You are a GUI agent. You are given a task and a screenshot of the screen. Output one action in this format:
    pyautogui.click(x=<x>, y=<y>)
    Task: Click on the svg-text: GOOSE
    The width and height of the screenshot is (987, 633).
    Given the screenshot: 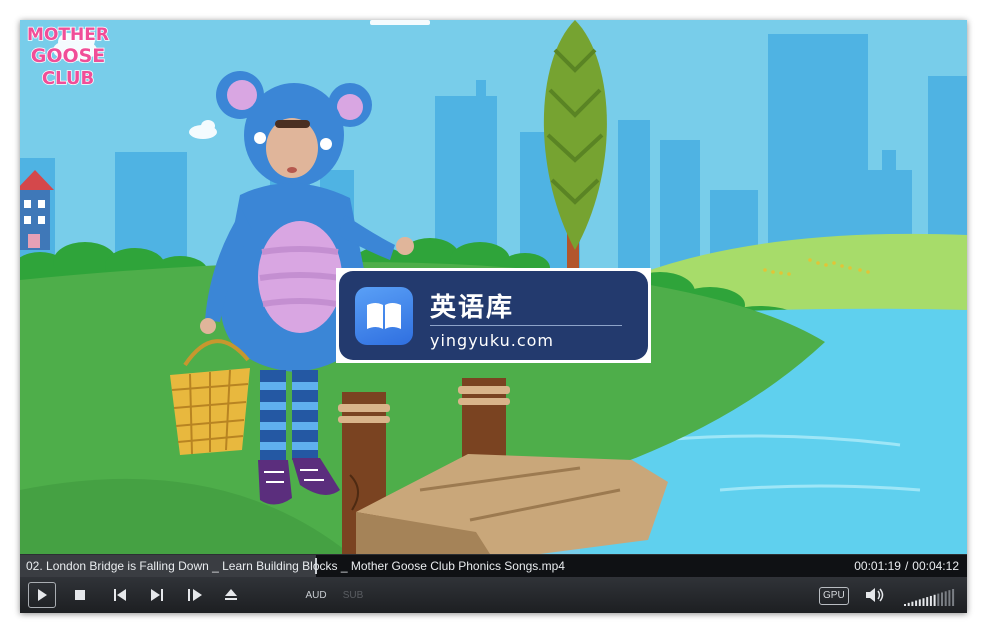 What is the action you would take?
    pyautogui.click(x=68, y=56)
    